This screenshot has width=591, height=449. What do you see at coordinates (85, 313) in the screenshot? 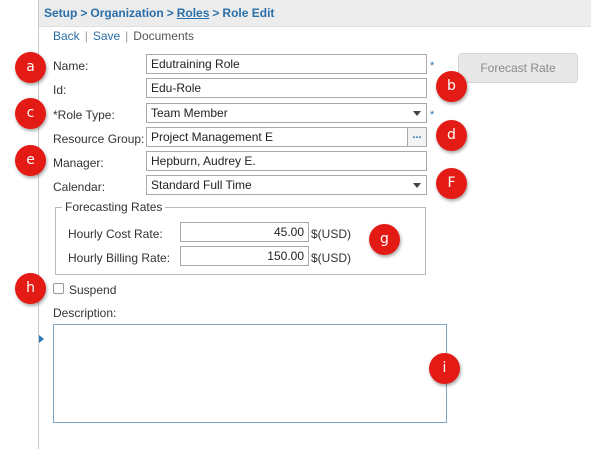
I see `description-label: Description:` at bounding box center [85, 313].